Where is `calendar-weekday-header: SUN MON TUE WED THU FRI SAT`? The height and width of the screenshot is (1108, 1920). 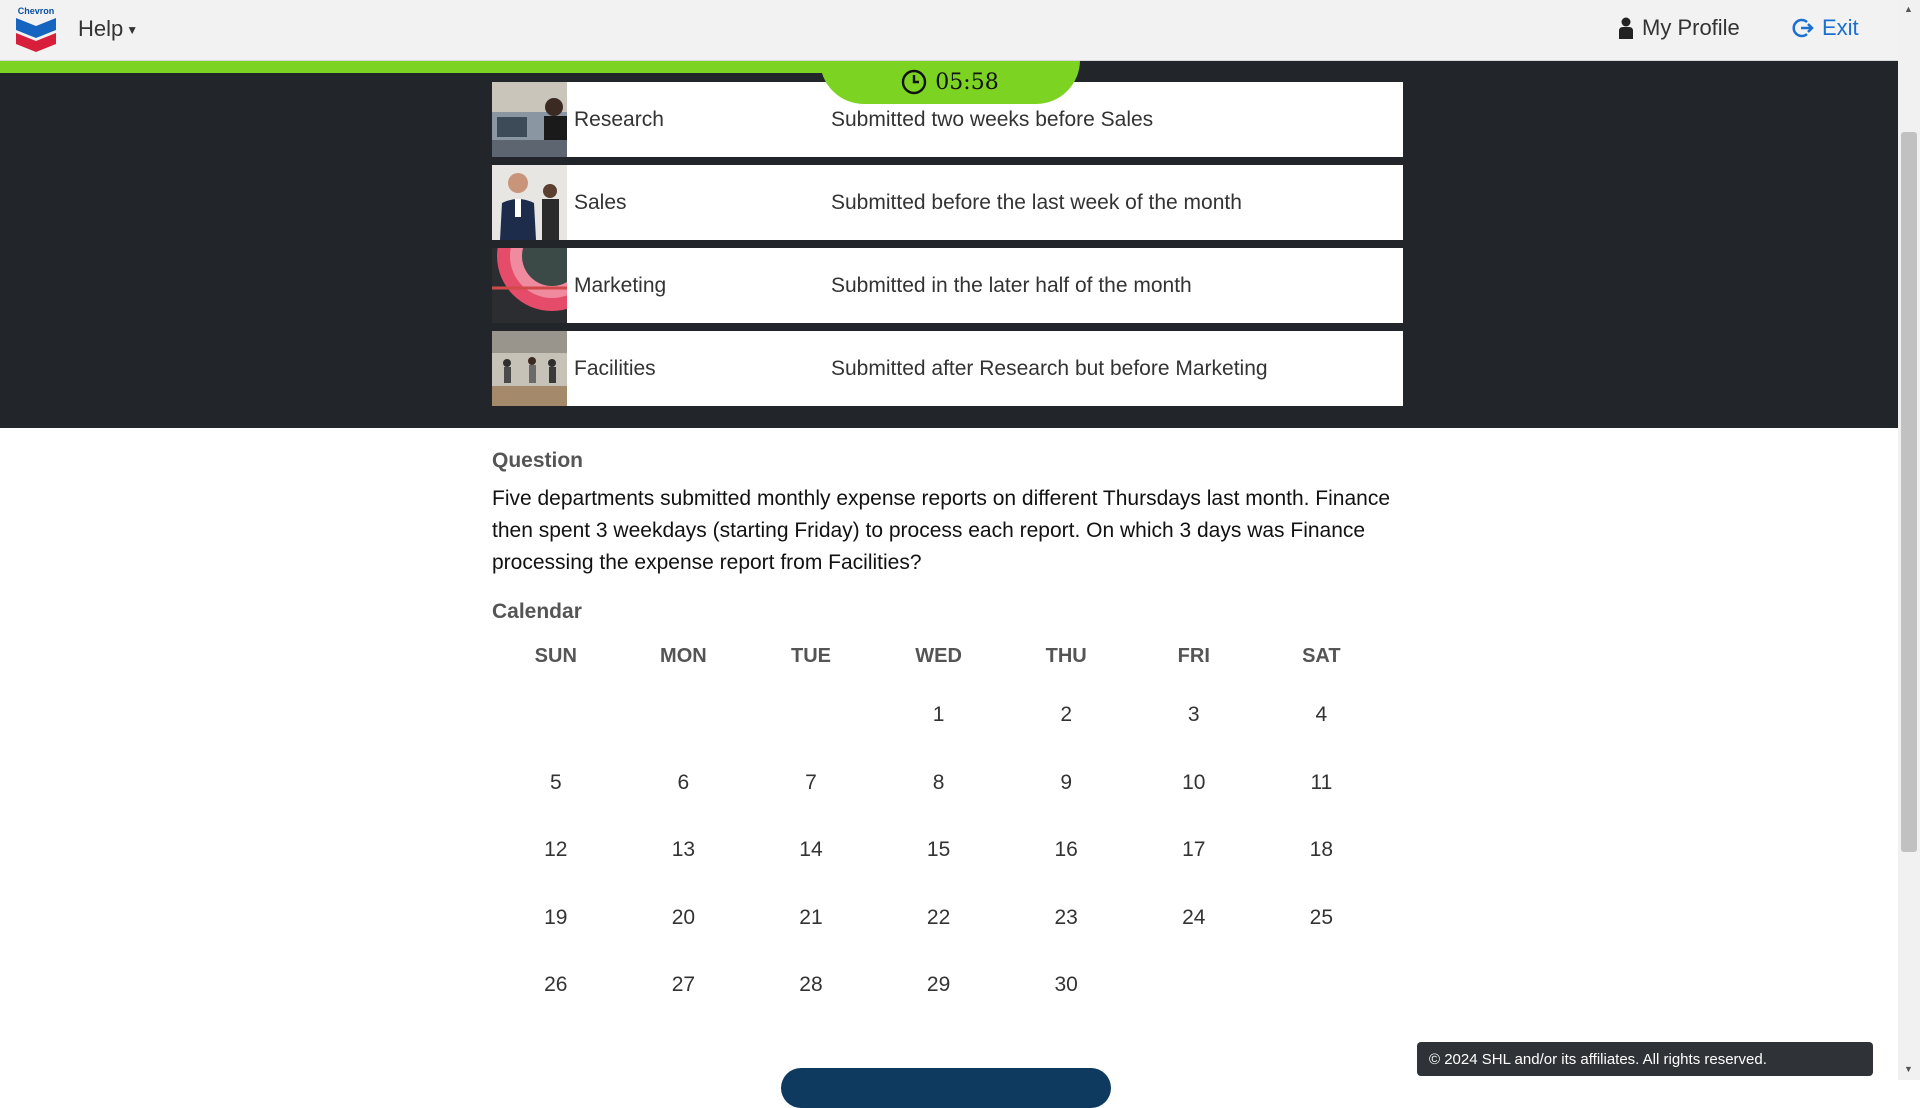 calendar-weekday-header: SUN MON TUE WED THU FRI SAT is located at coordinates (938, 660).